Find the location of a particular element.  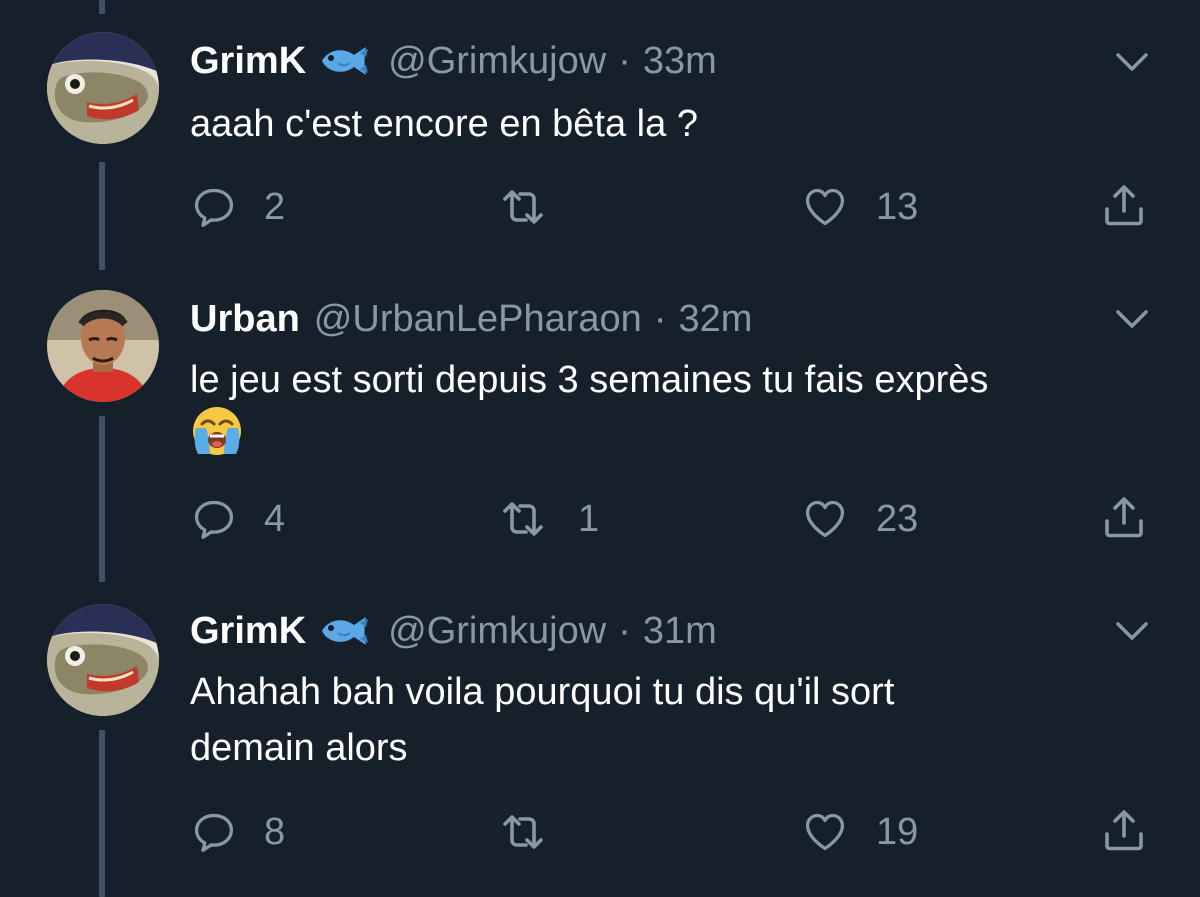

timestamp: 32m is located at coordinates (715, 319).